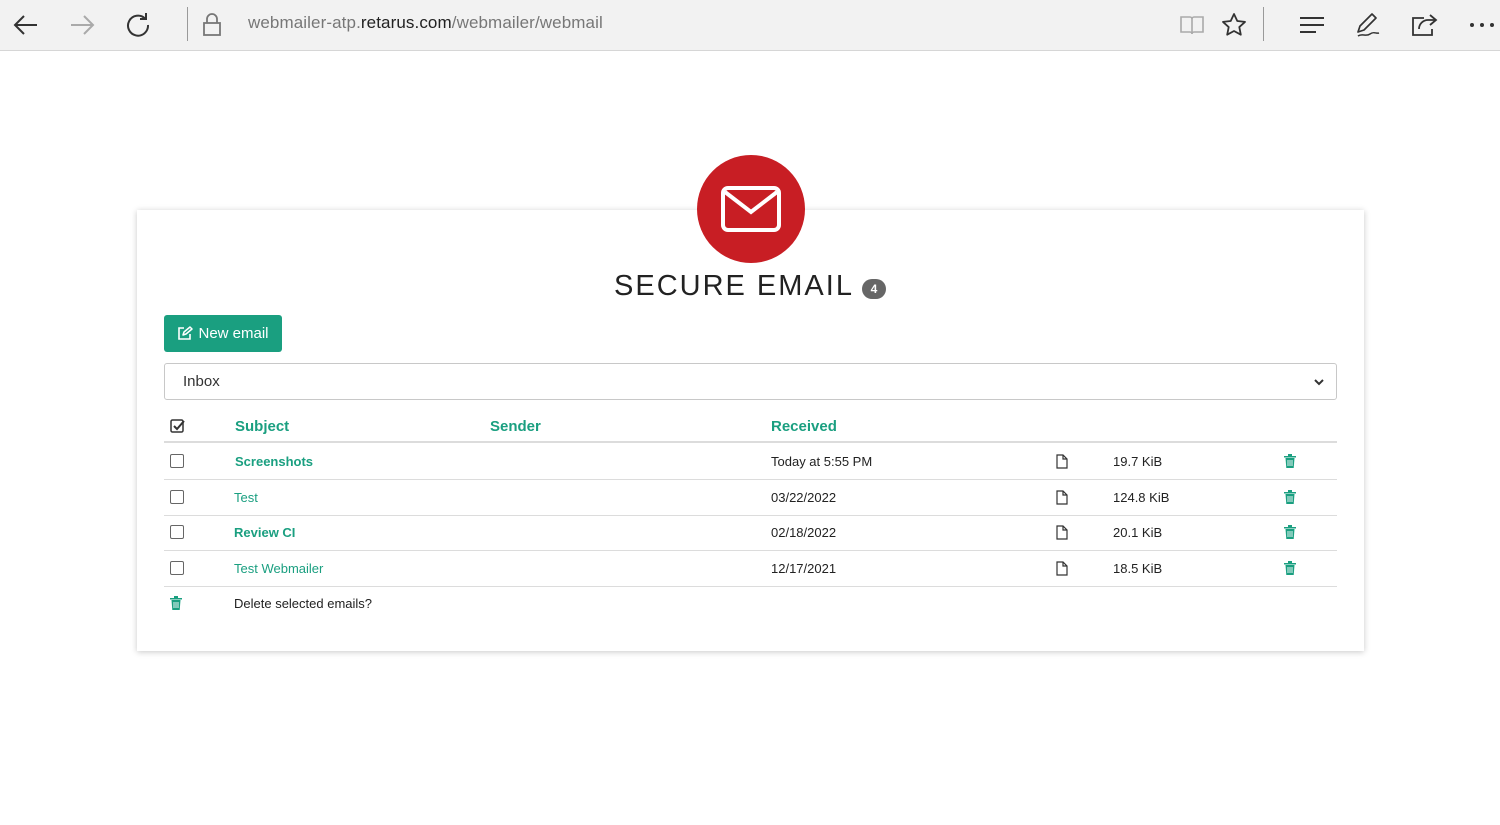  Describe the element at coordinates (804, 568) in the screenshot. I see `email-received: 12/17/2021` at that location.